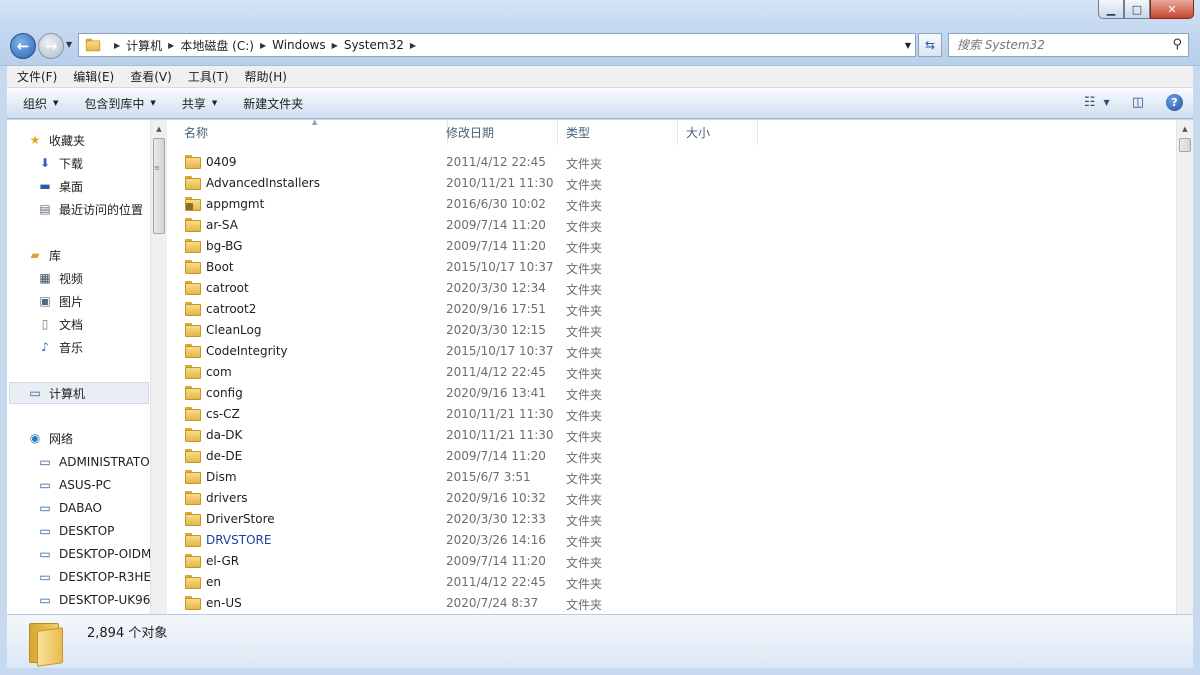 This screenshot has height=675, width=1200. What do you see at coordinates (144, 45) in the screenshot?
I see `breadcrumb-computer: 计算机` at bounding box center [144, 45].